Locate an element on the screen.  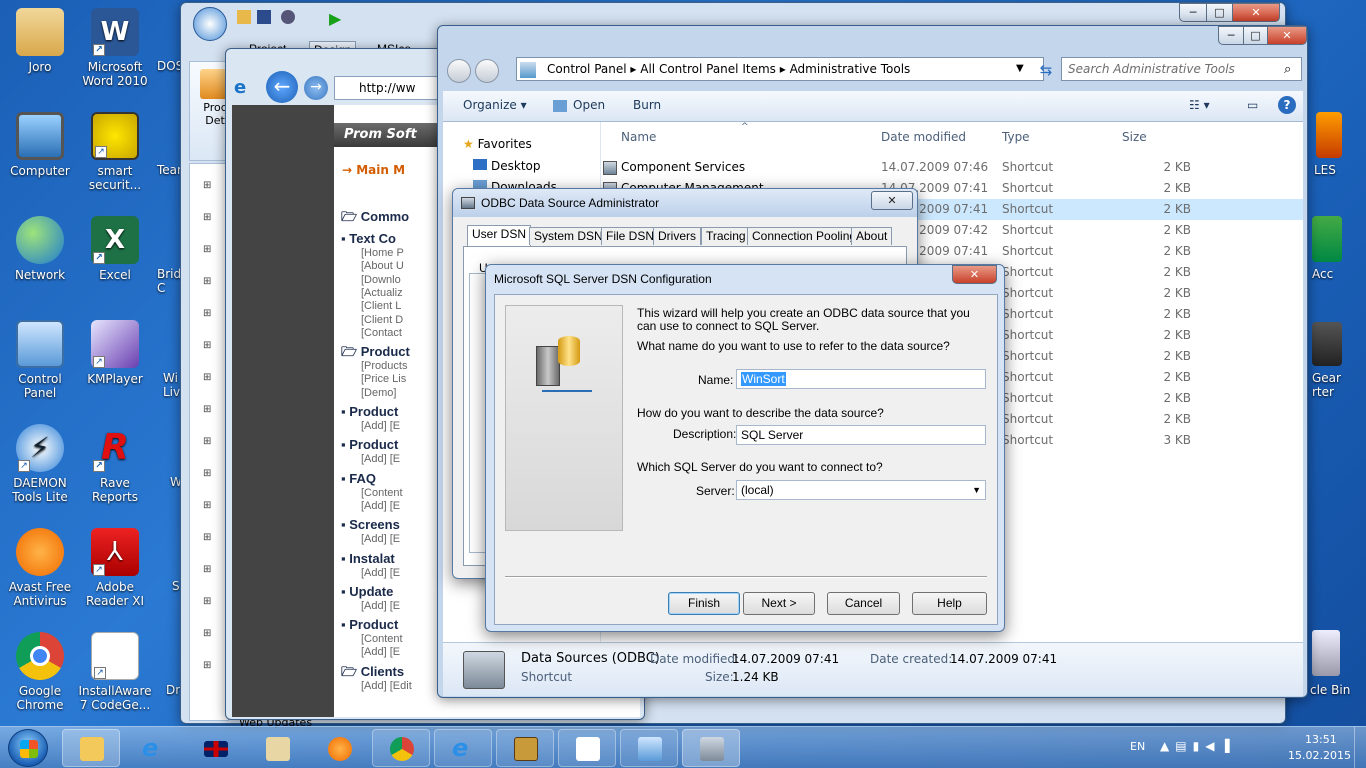
desktop-icon-joro: Joro is located at coordinates (40, 41).